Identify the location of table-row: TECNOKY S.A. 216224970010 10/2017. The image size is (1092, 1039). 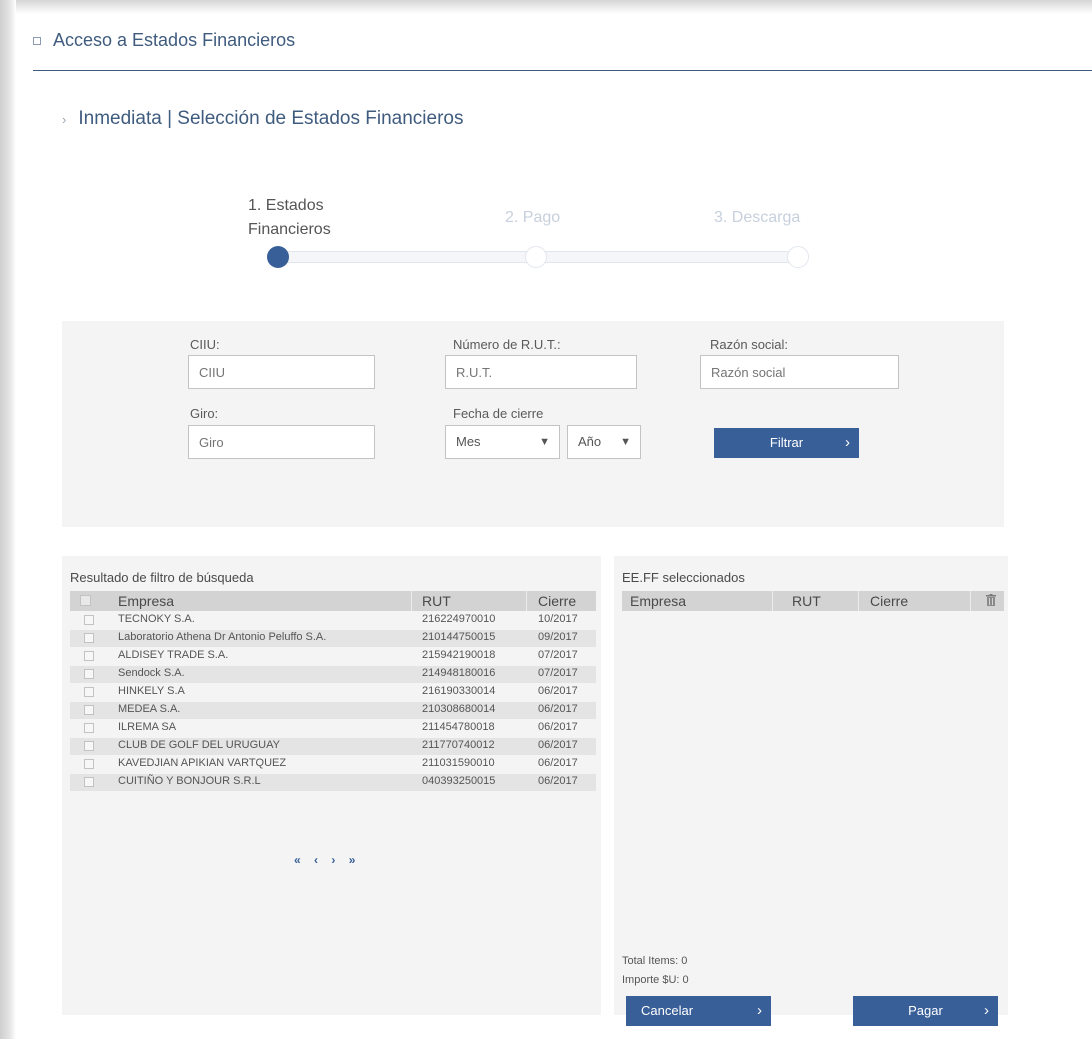
(333, 620).